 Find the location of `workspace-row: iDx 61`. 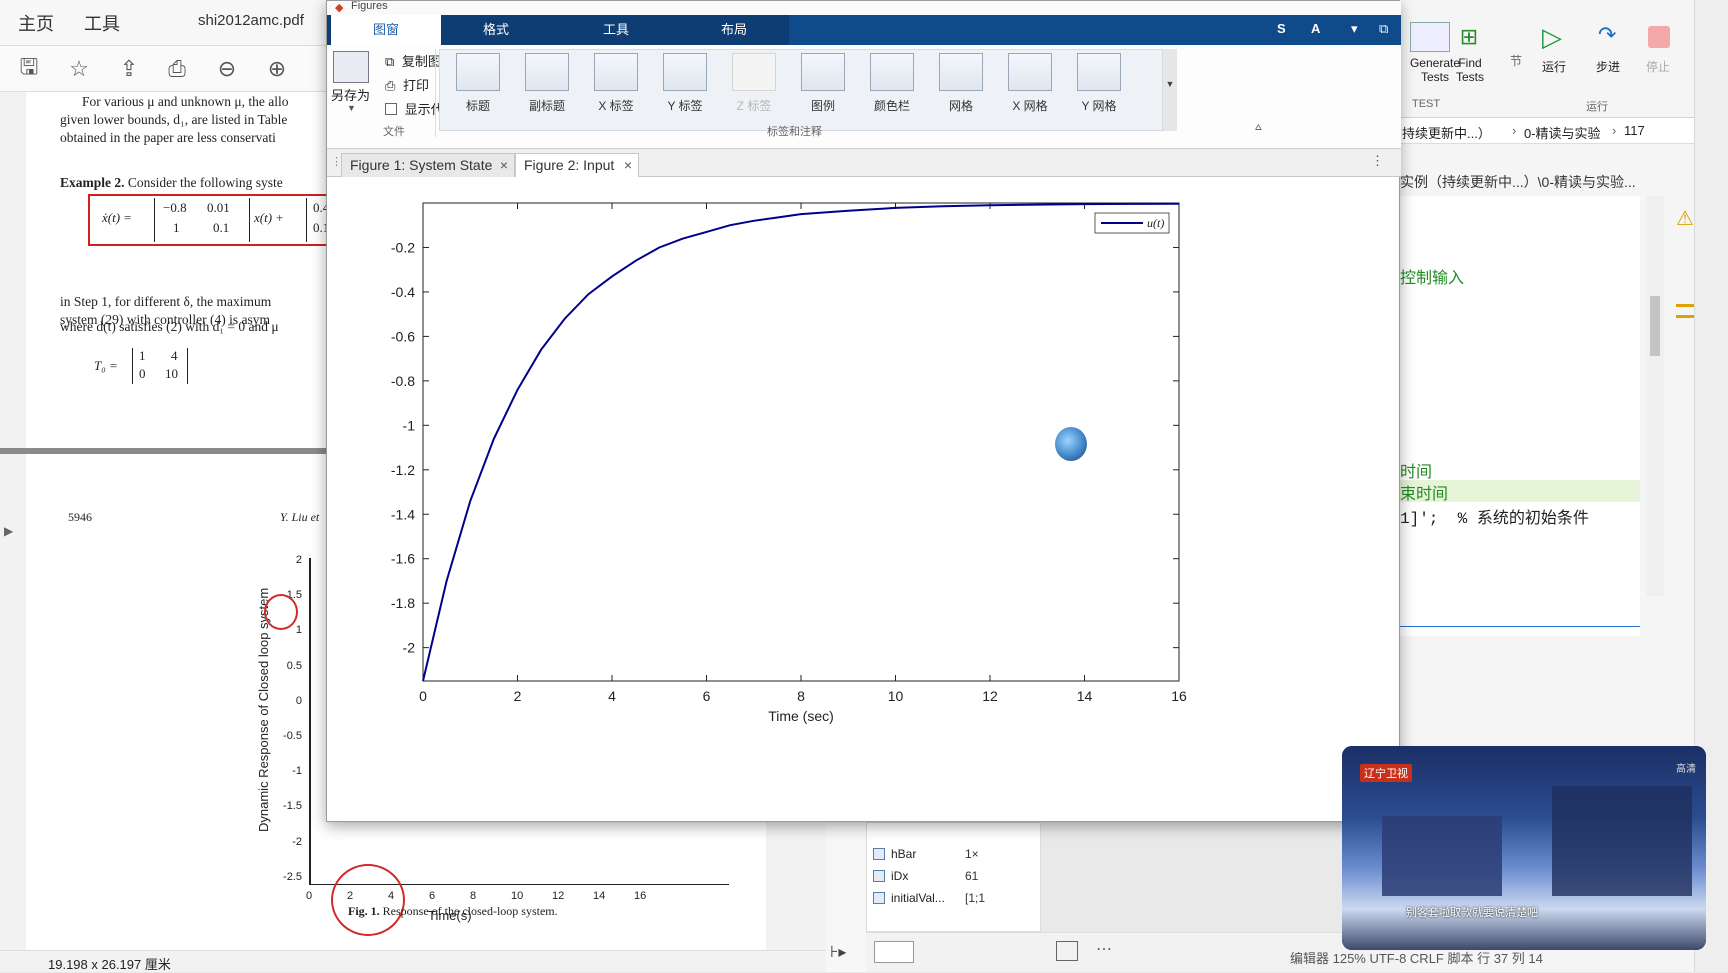

workspace-row: iDx 61 is located at coordinates (953, 879).